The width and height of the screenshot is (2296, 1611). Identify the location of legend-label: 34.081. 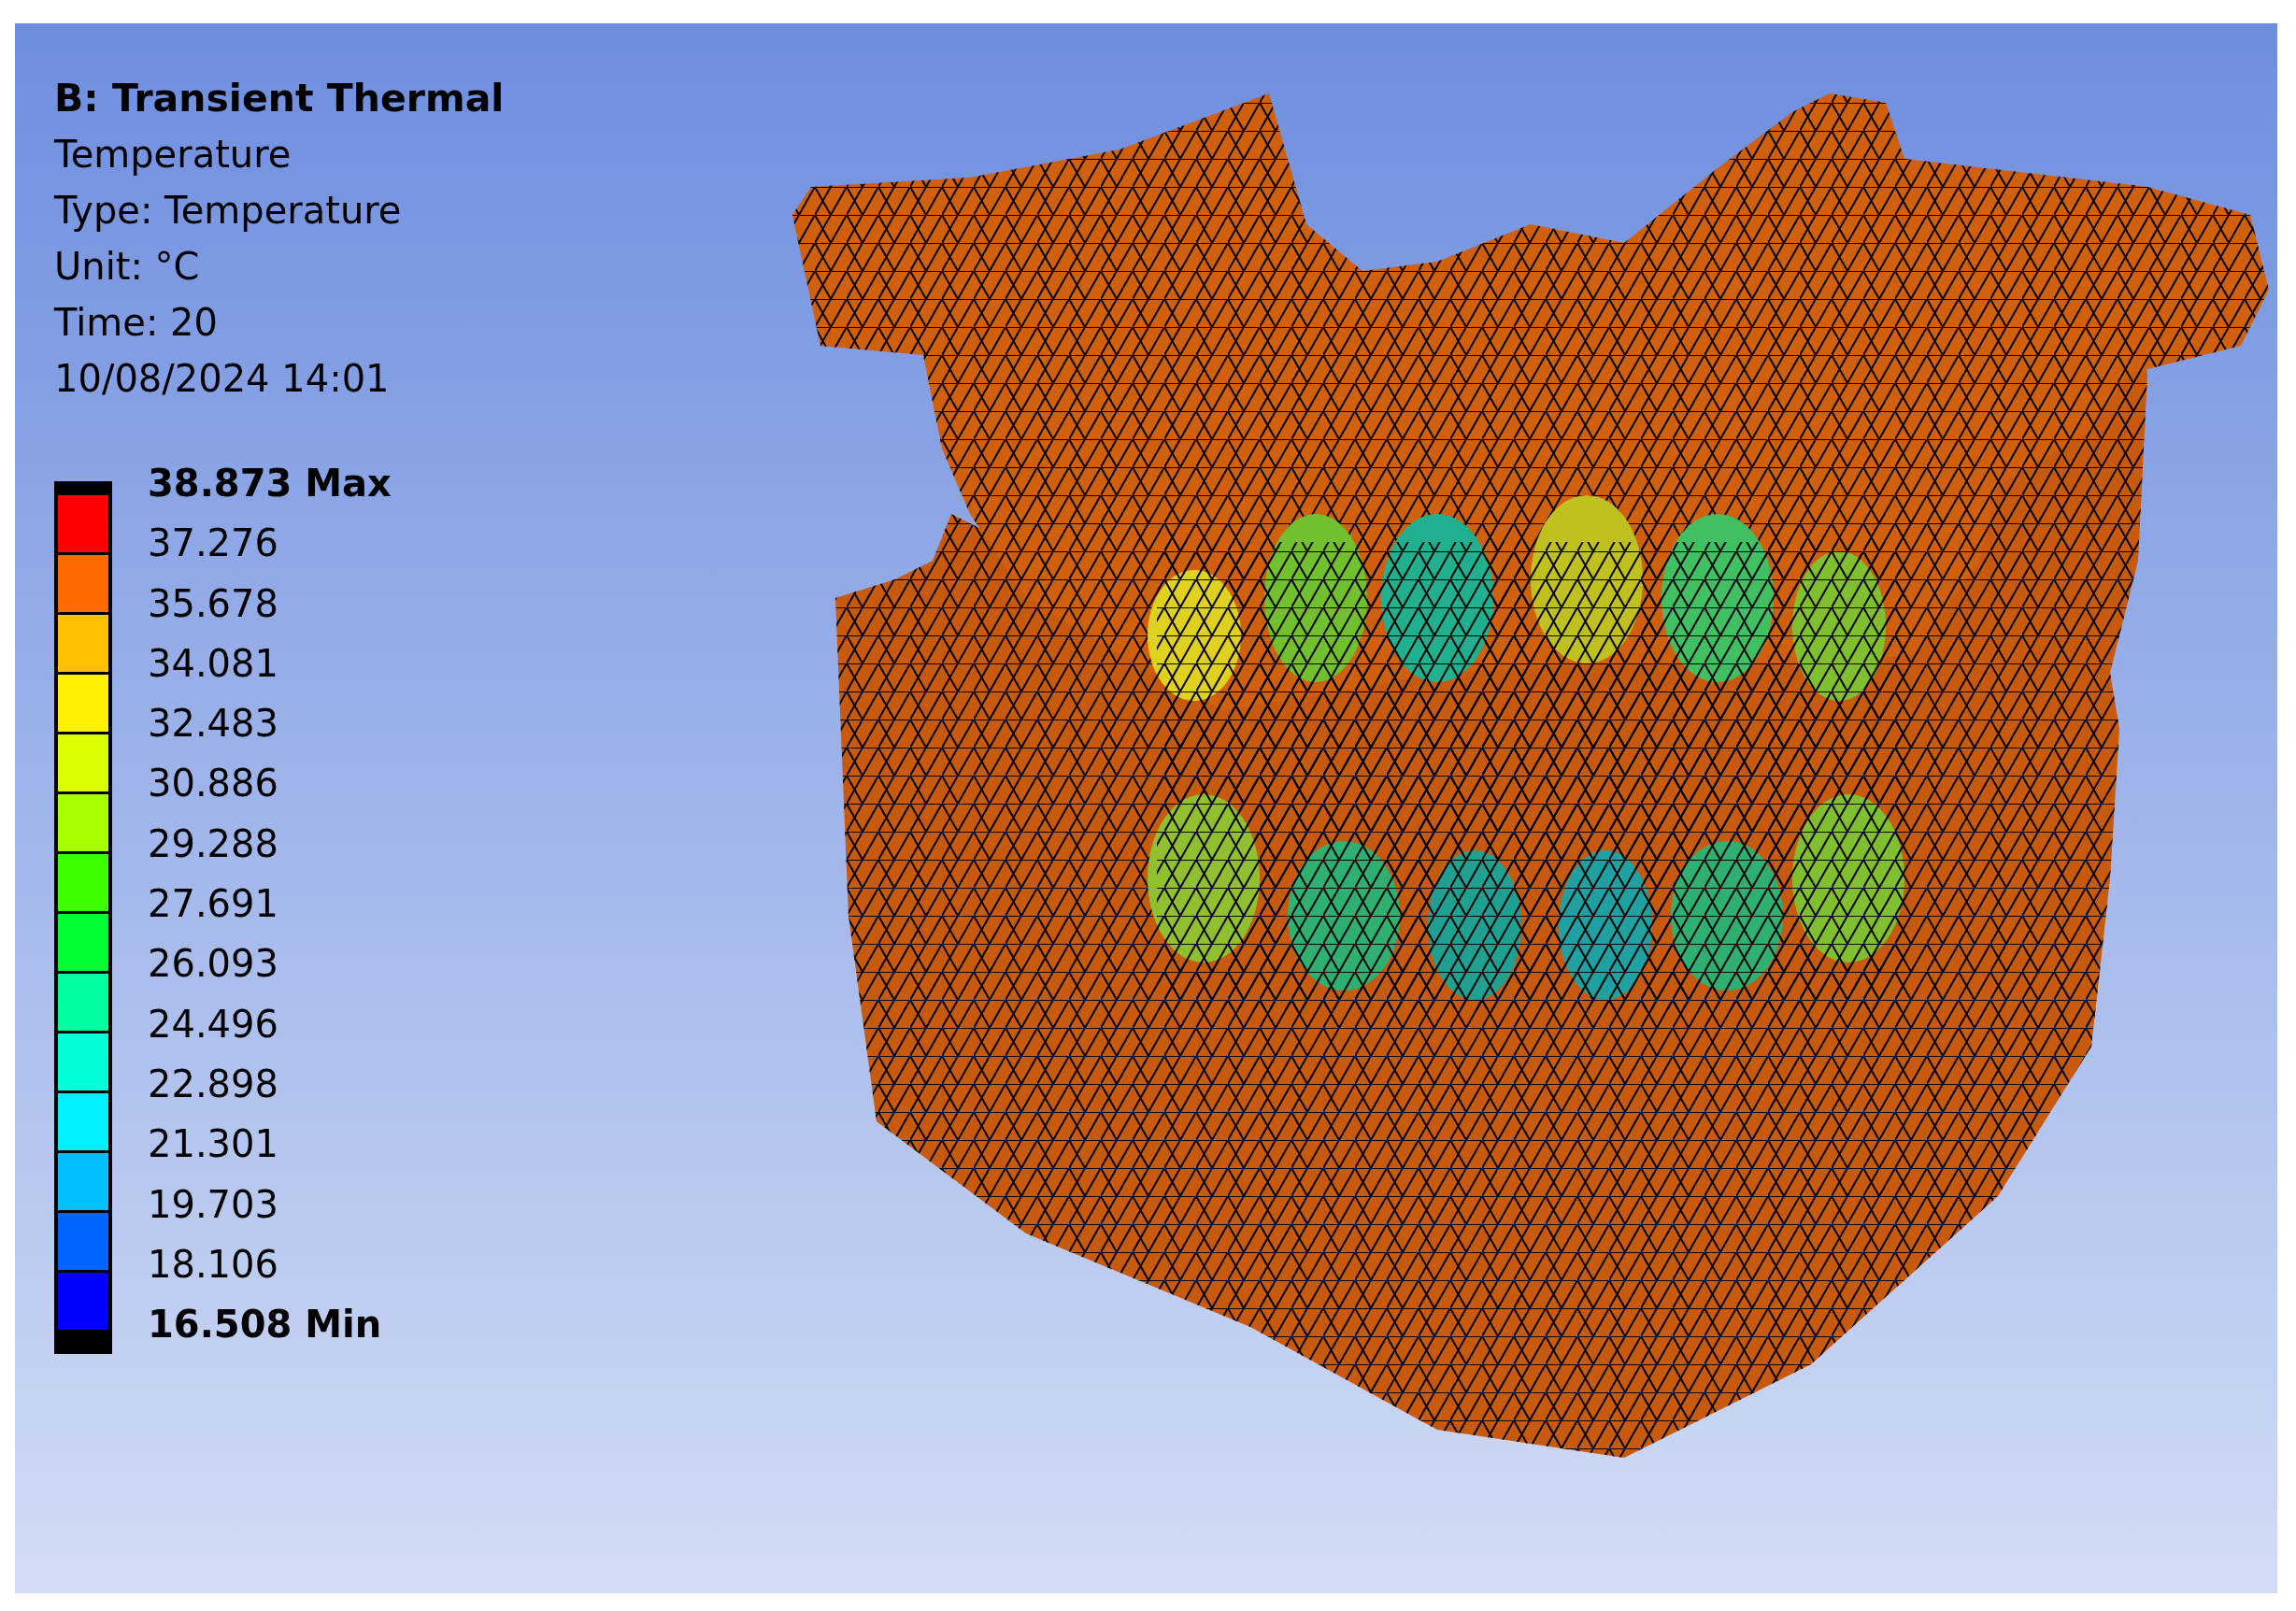
(213, 663).